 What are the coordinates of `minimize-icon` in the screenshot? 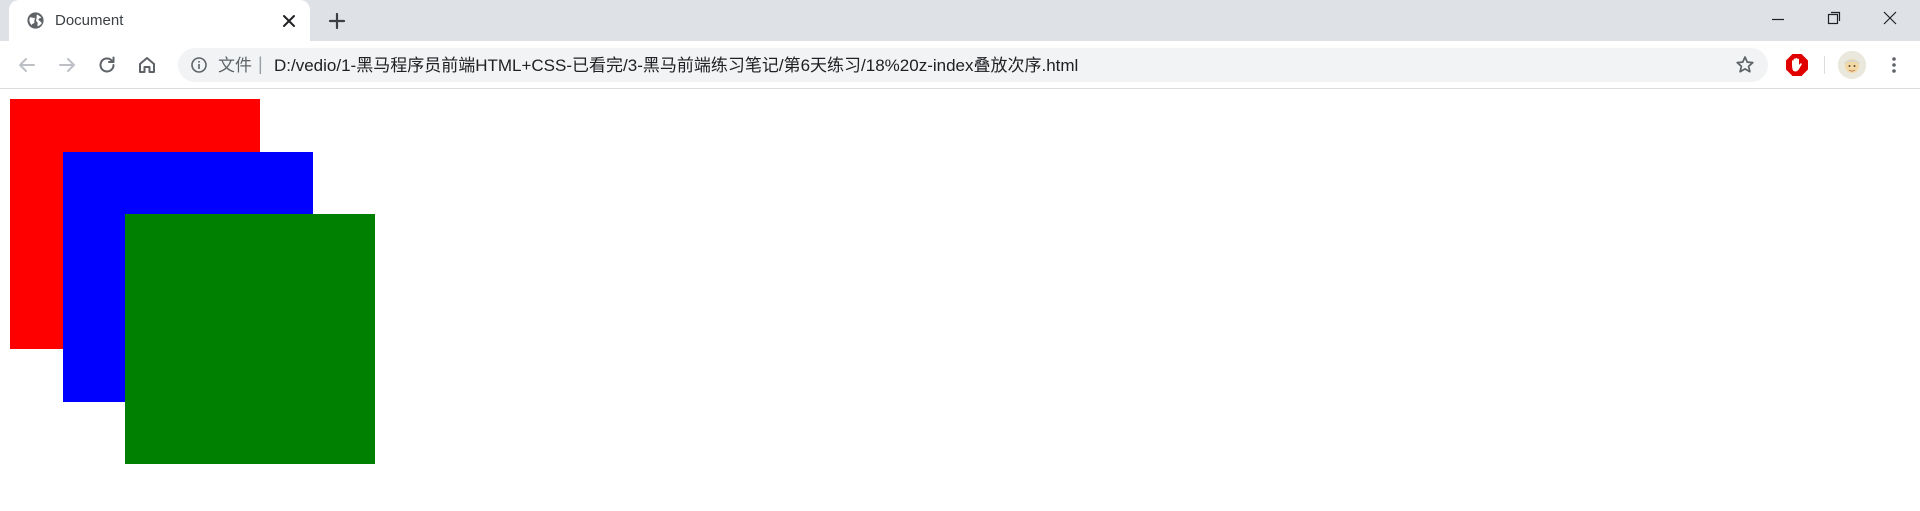 It's located at (1778, 19).